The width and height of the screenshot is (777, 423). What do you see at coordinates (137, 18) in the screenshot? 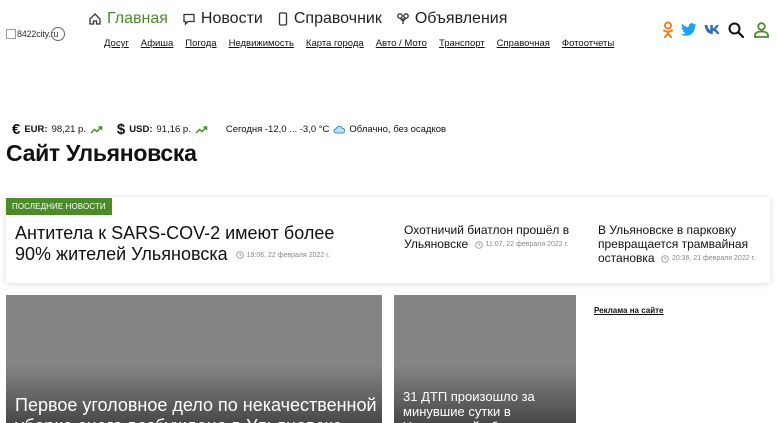
I see `nav-label: Главная` at bounding box center [137, 18].